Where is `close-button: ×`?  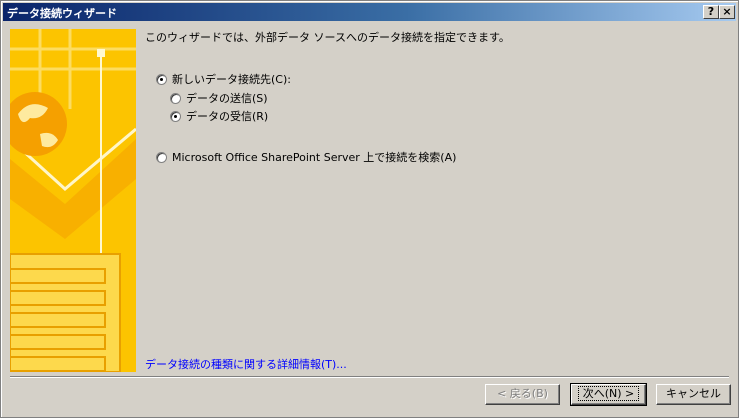
close-button: × is located at coordinates (727, 12).